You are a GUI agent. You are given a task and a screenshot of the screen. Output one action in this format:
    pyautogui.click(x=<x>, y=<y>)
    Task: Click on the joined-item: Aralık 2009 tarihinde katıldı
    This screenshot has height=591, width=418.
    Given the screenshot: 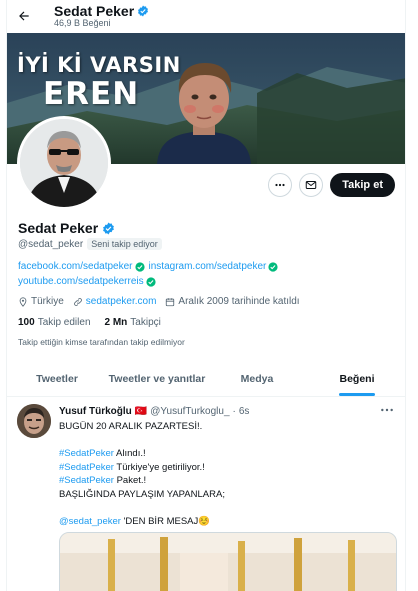 What is the action you would take?
    pyautogui.click(x=232, y=301)
    